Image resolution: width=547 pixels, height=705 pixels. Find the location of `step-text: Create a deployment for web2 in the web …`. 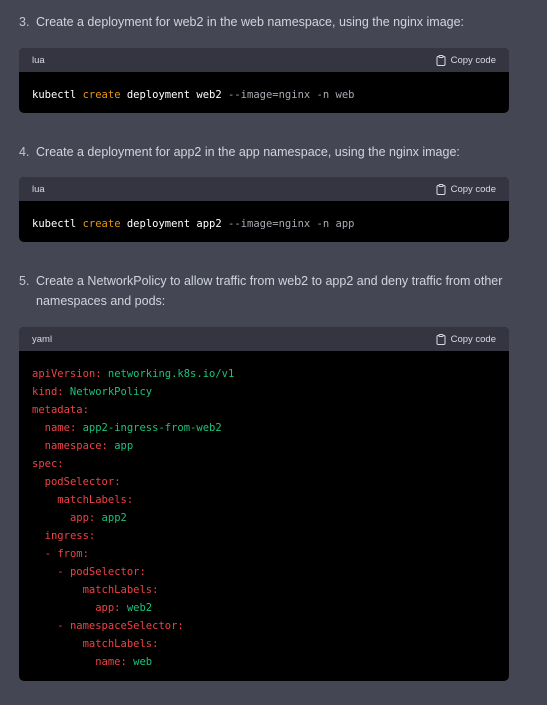

step-text: Create a deployment for web2 in the web … is located at coordinates (250, 22).